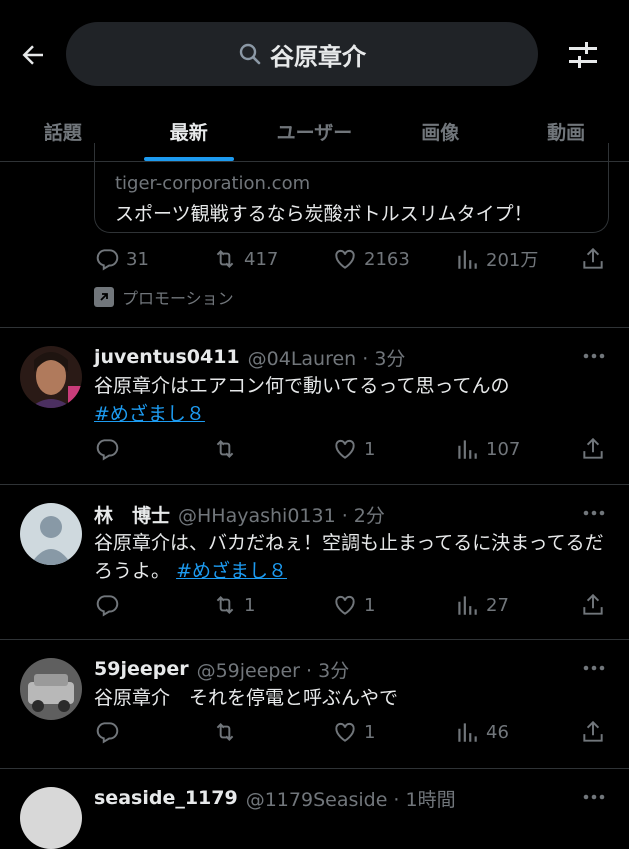 This screenshot has height=849, width=629. What do you see at coordinates (121, 259) in the screenshot?
I see `reply-button: 31` at bounding box center [121, 259].